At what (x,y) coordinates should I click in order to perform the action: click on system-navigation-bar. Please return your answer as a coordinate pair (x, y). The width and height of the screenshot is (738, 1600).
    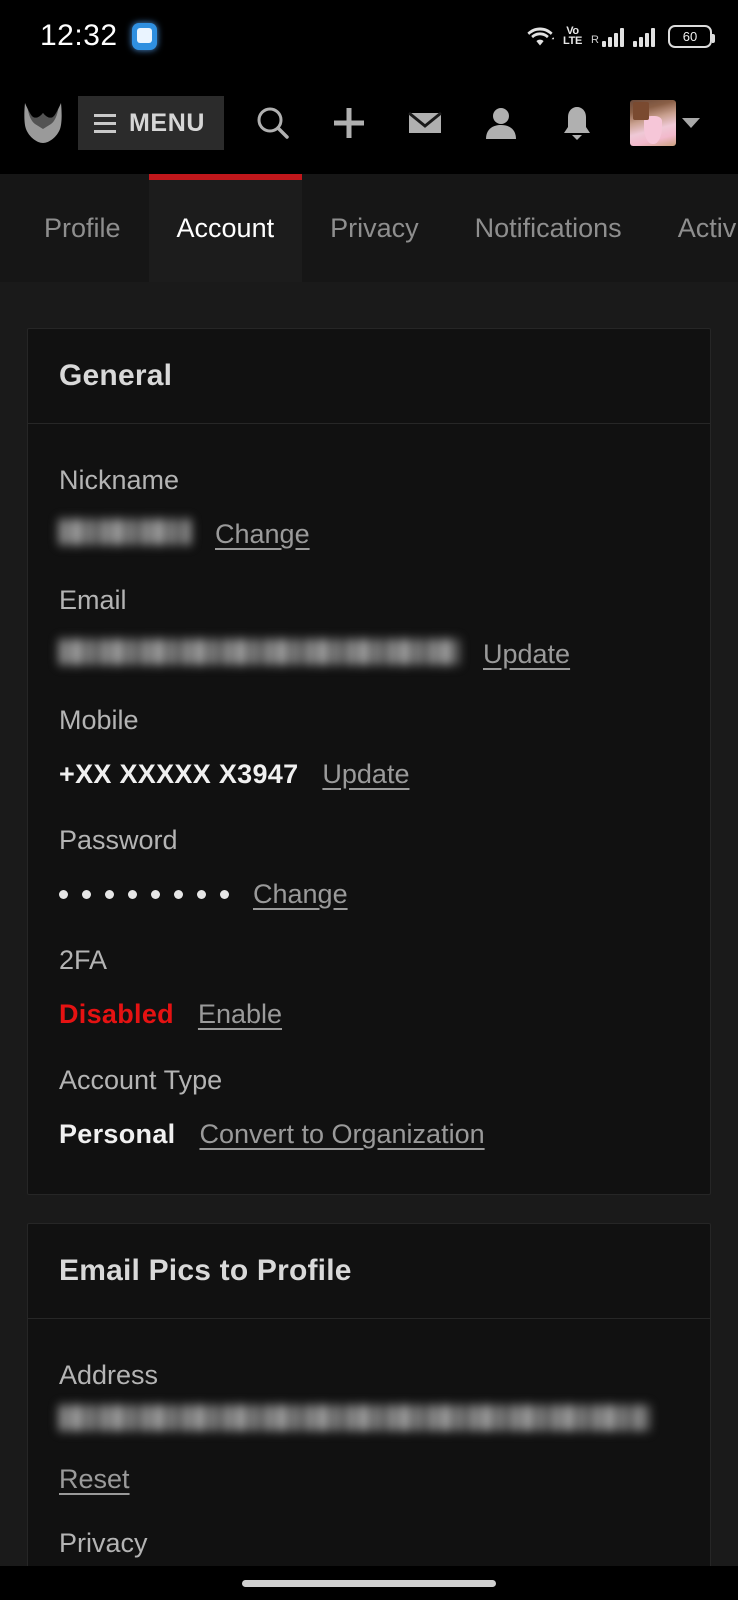
    Looking at the image, I should click on (369, 1583).